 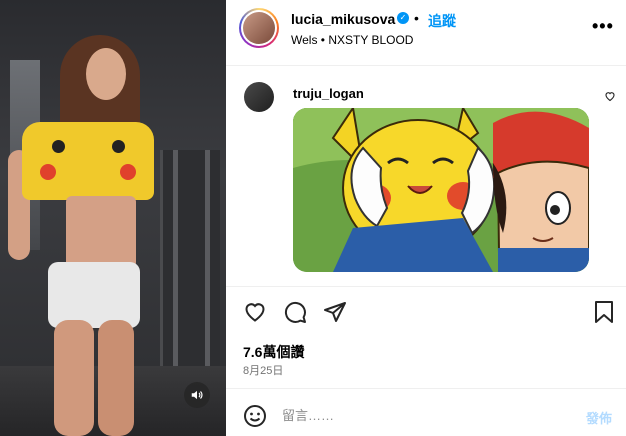 I want to click on heart-icon, so click(x=255, y=312).